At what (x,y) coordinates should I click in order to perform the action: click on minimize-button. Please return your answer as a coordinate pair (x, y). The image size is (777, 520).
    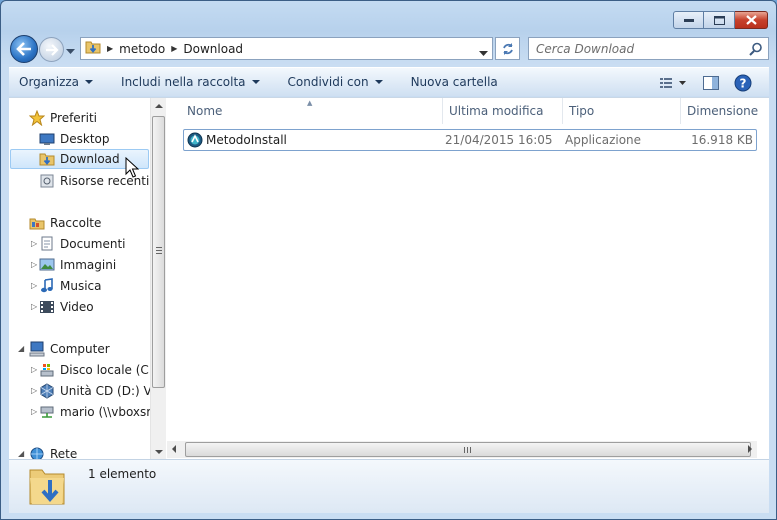
    Looking at the image, I should click on (688, 20).